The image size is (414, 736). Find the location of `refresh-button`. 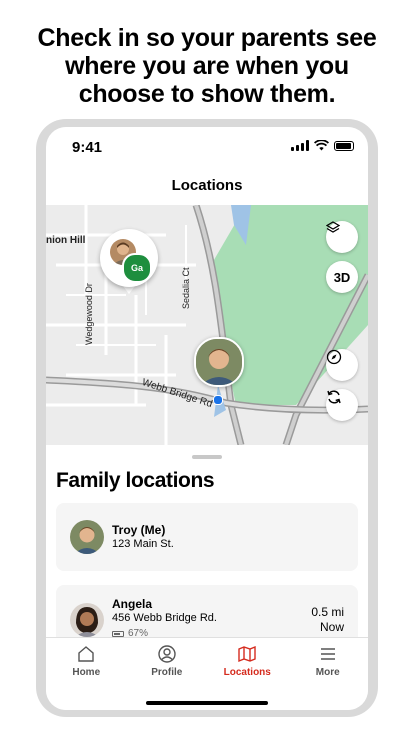

refresh-button is located at coordinates (342, 405).